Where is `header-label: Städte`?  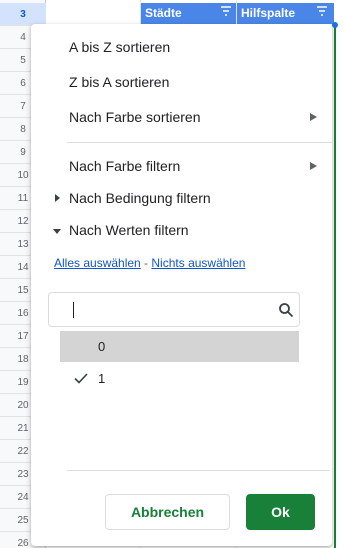 header-label: Städte is located at coordinates (163, 13).